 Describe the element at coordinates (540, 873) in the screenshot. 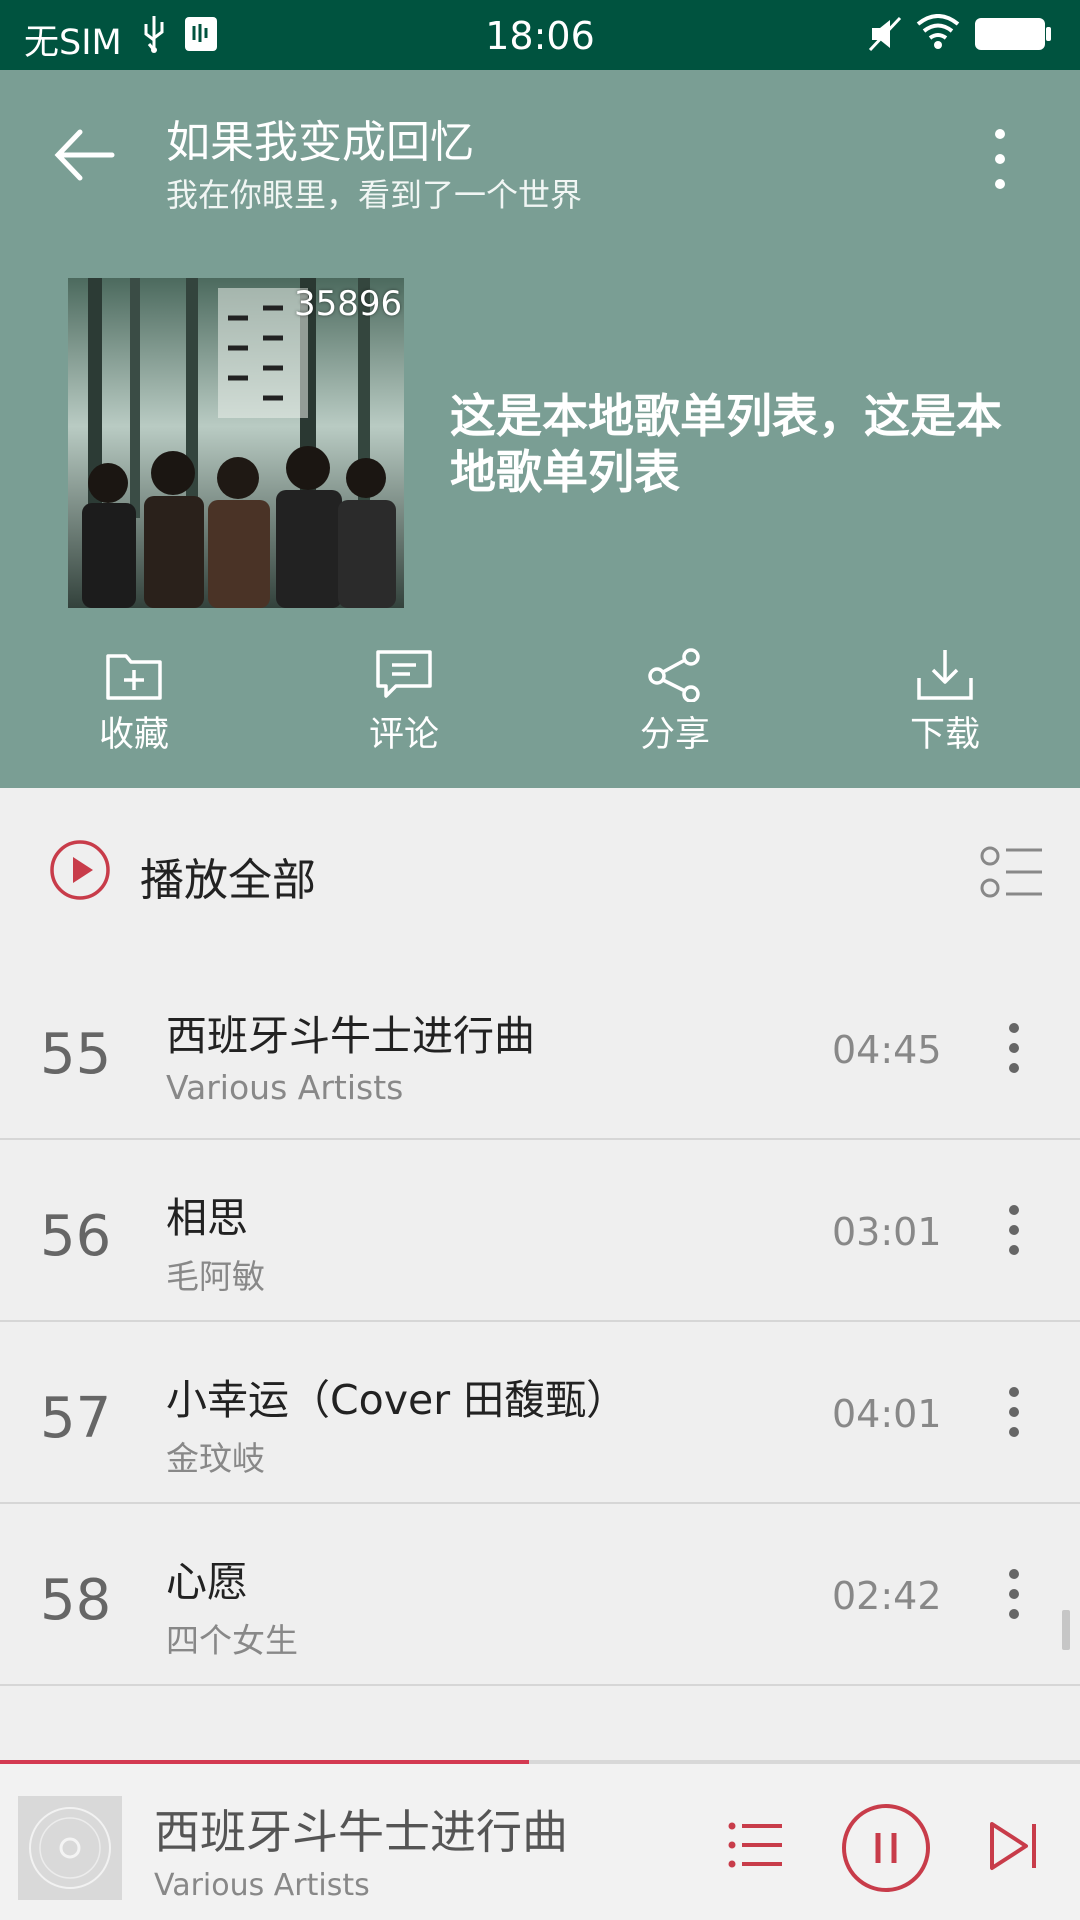

I see `play-all-row: 播放全部` at that location.